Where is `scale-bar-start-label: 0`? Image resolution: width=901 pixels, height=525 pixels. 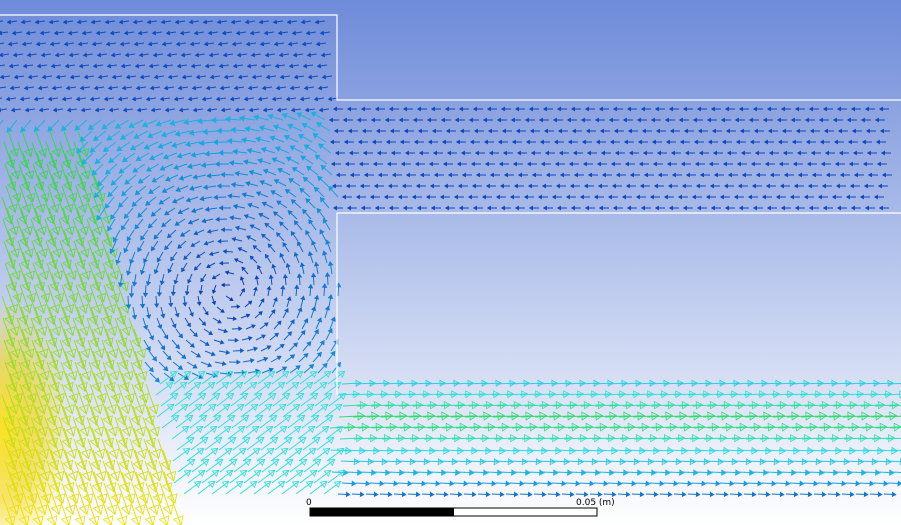 scale-bar-start-label: 0 is located at coordinates (309, 503).